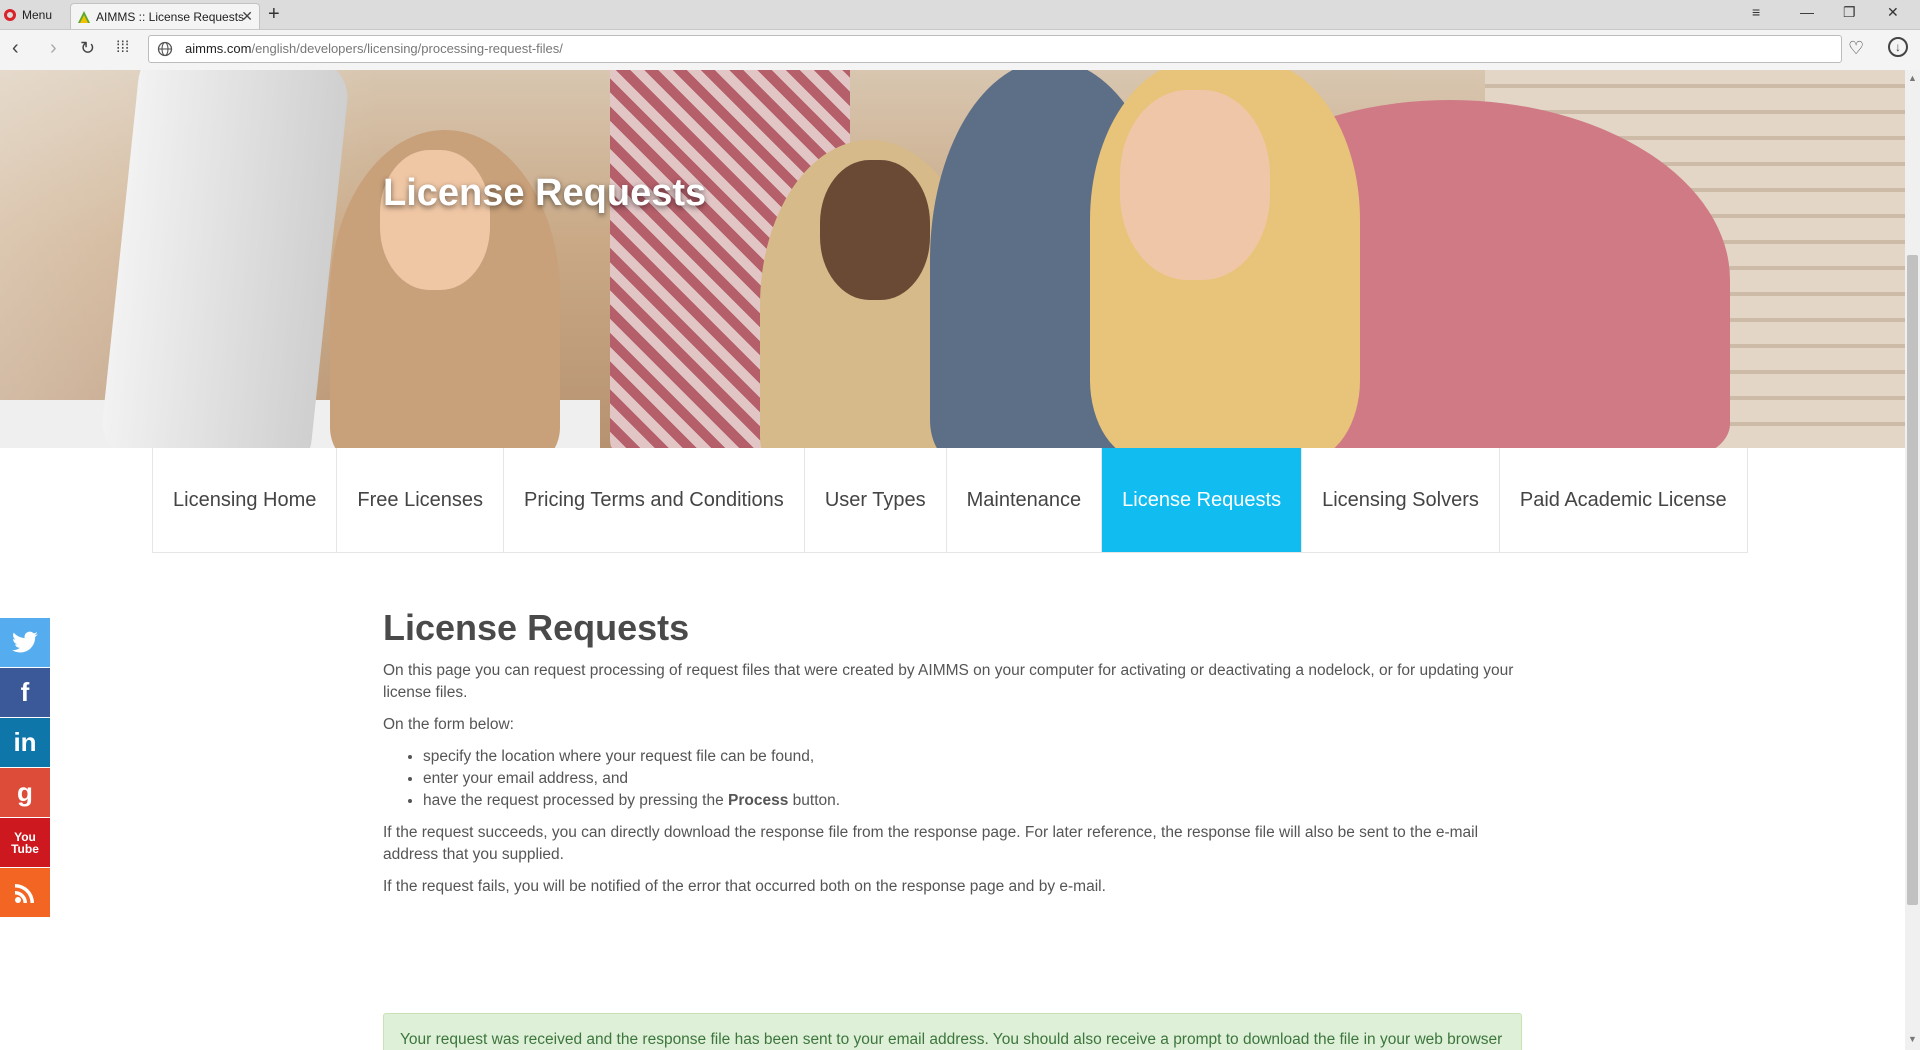  I want to click on globe-icon, so click(165, 49).